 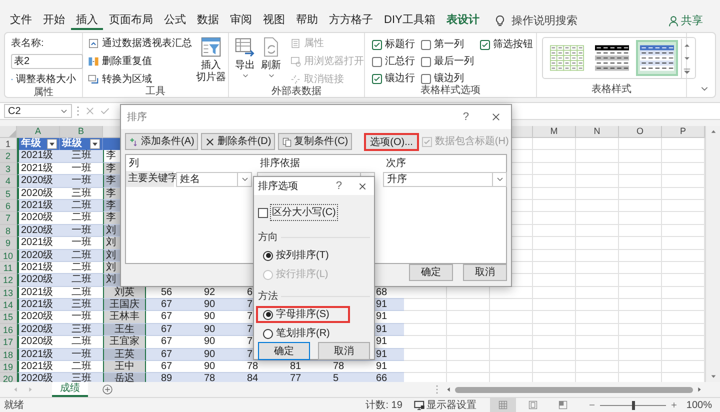 I want to click on status-text: 就绪, so click(x=14, y=405).